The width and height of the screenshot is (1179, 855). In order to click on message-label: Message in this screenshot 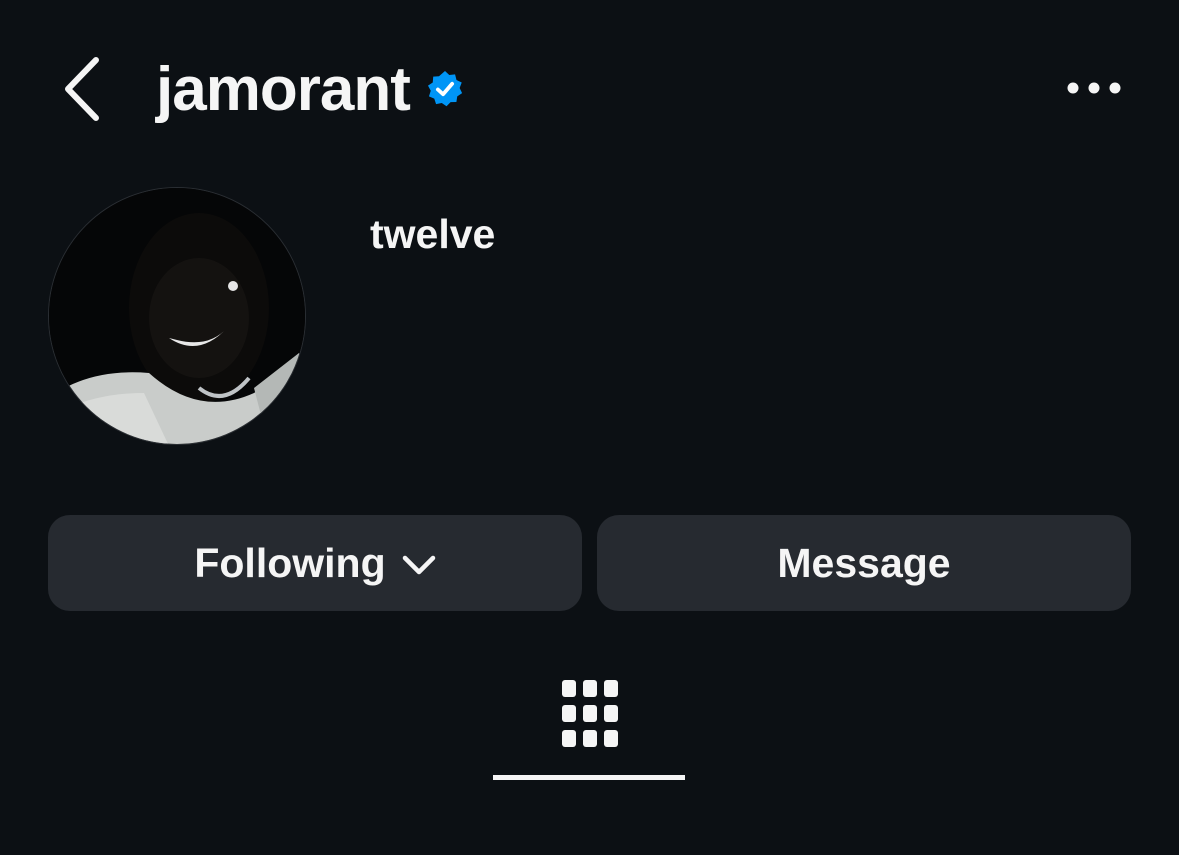, I will do `click(864, 562)`.